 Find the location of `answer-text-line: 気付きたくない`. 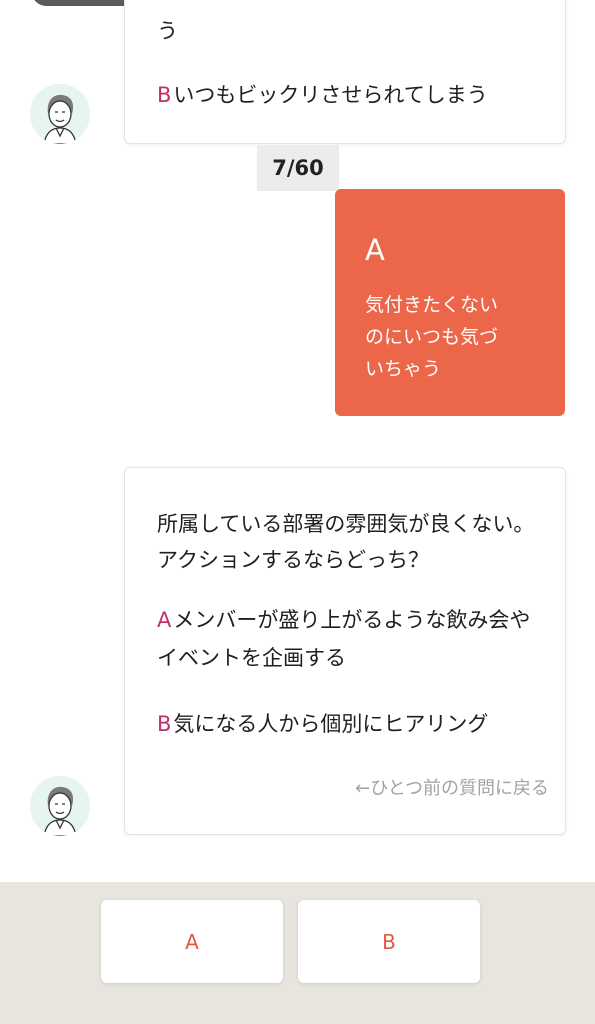

answer-text-line: 気付きたくない is located at coordinates (432, 305).